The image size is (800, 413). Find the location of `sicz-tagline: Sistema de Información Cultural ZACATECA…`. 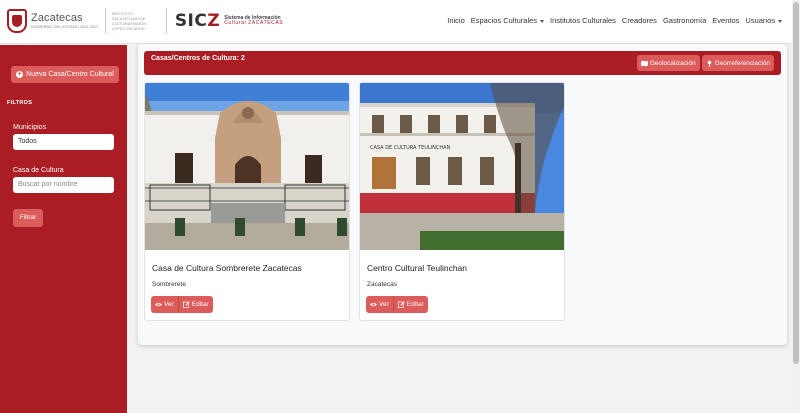

sicz-tagline: Sistema de Información Cultural ZACATECA… is located at coordinates (253, 21).